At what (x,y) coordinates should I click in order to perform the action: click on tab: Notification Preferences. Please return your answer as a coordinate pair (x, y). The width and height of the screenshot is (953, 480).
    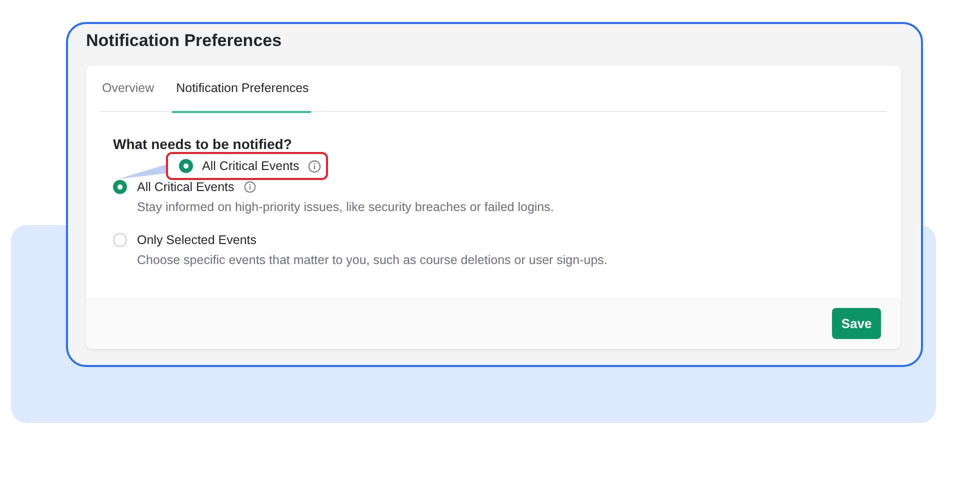
    Looking at the image, I should click on (241, 89).